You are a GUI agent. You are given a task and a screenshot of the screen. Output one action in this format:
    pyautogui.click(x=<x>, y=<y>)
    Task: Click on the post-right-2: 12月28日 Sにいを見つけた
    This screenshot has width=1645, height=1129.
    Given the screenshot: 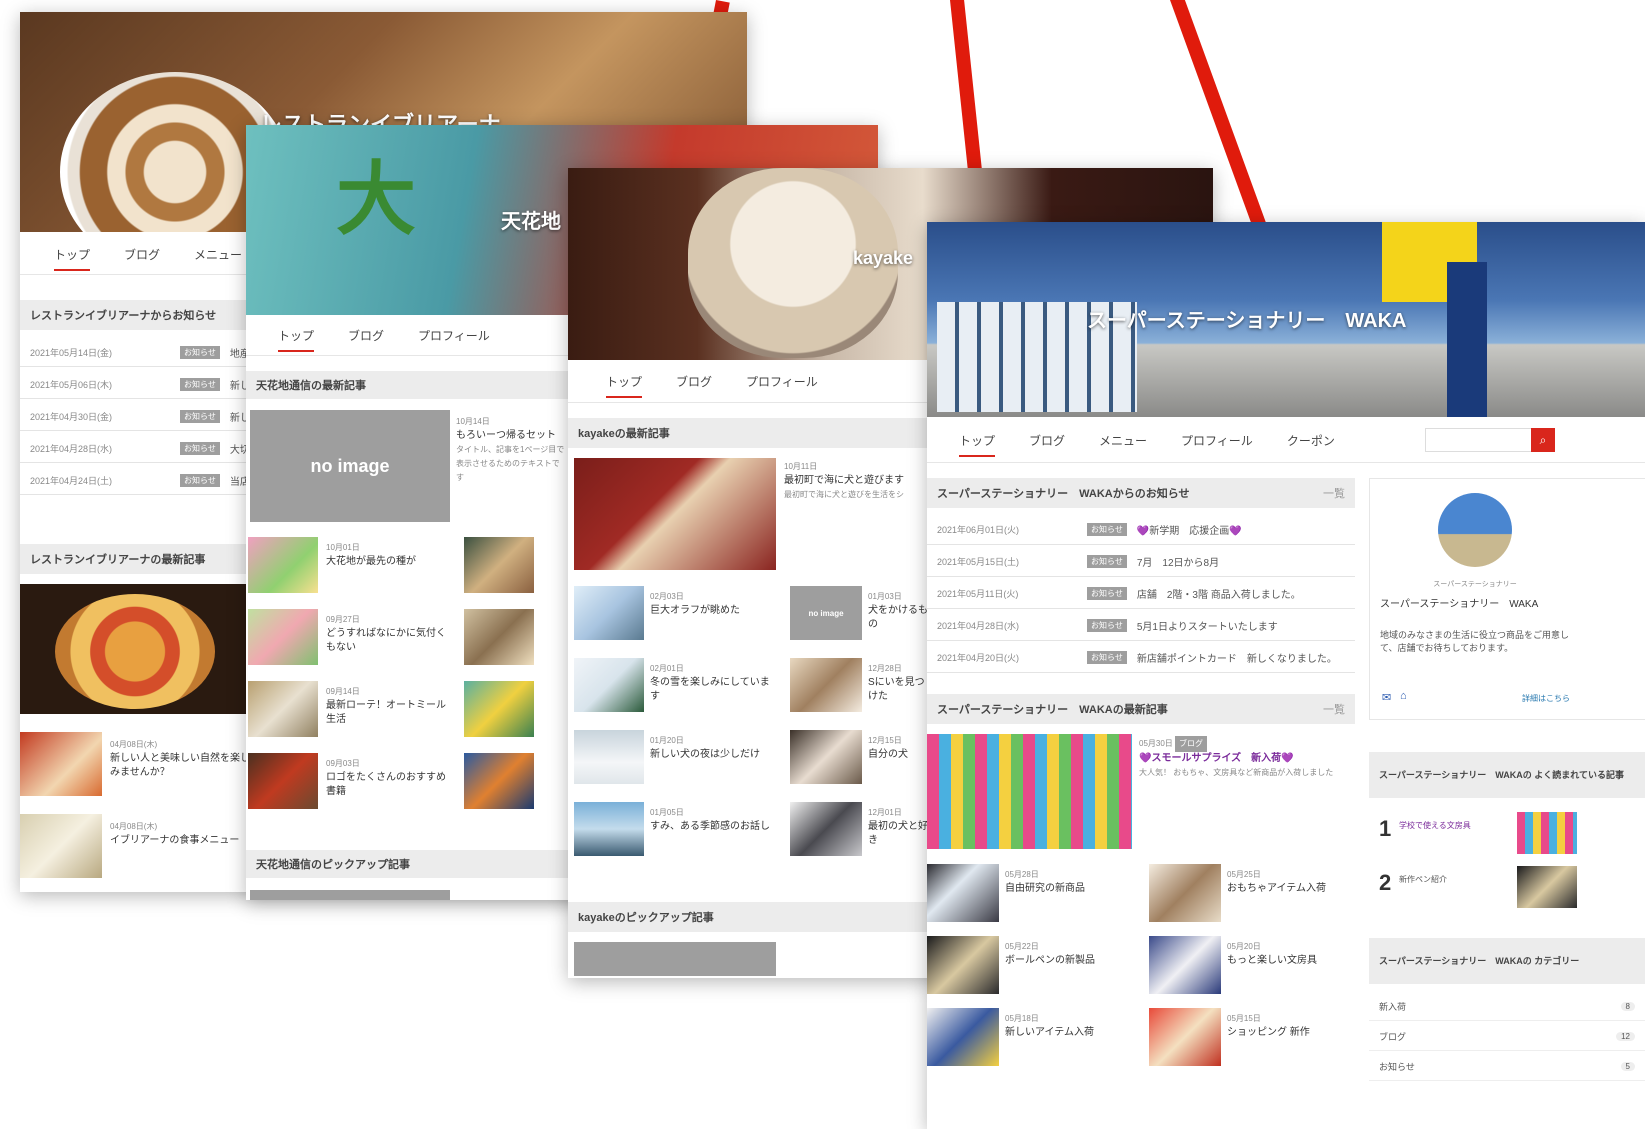 What is the action you would take?
    pyautogui.click(x=898, y=683)
    